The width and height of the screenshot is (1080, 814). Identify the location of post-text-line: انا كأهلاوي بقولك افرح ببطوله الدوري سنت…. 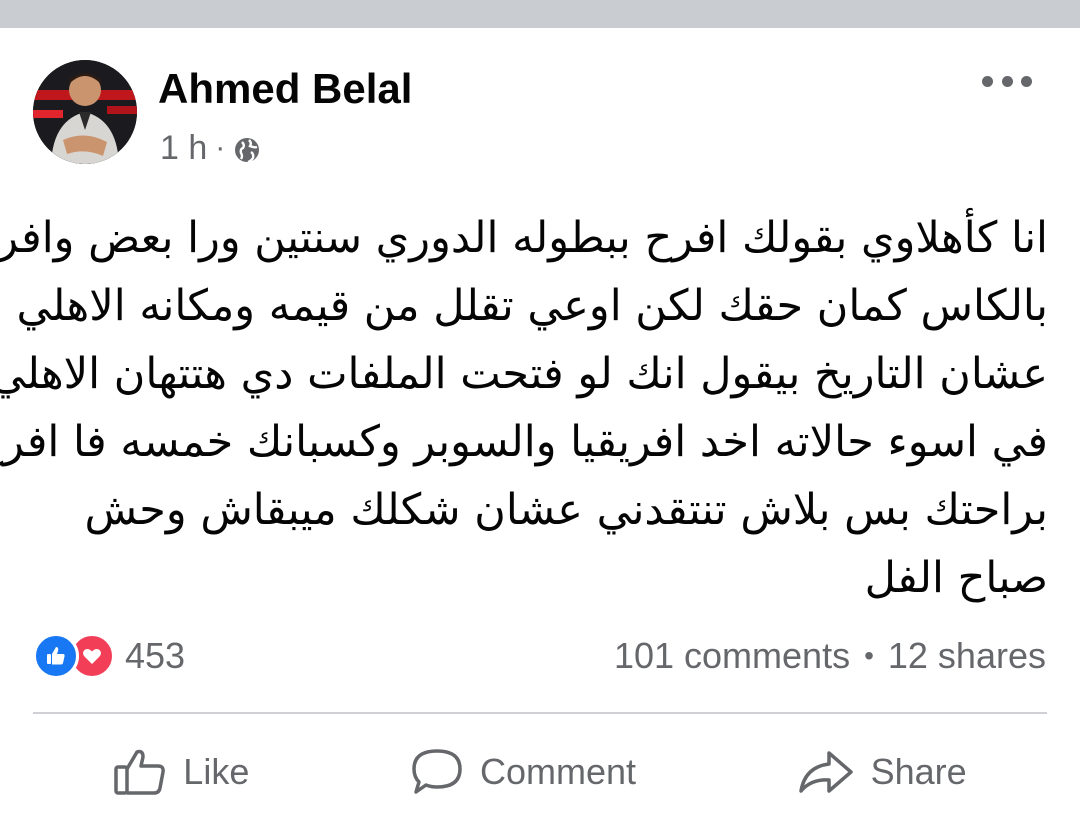
(524, 238).